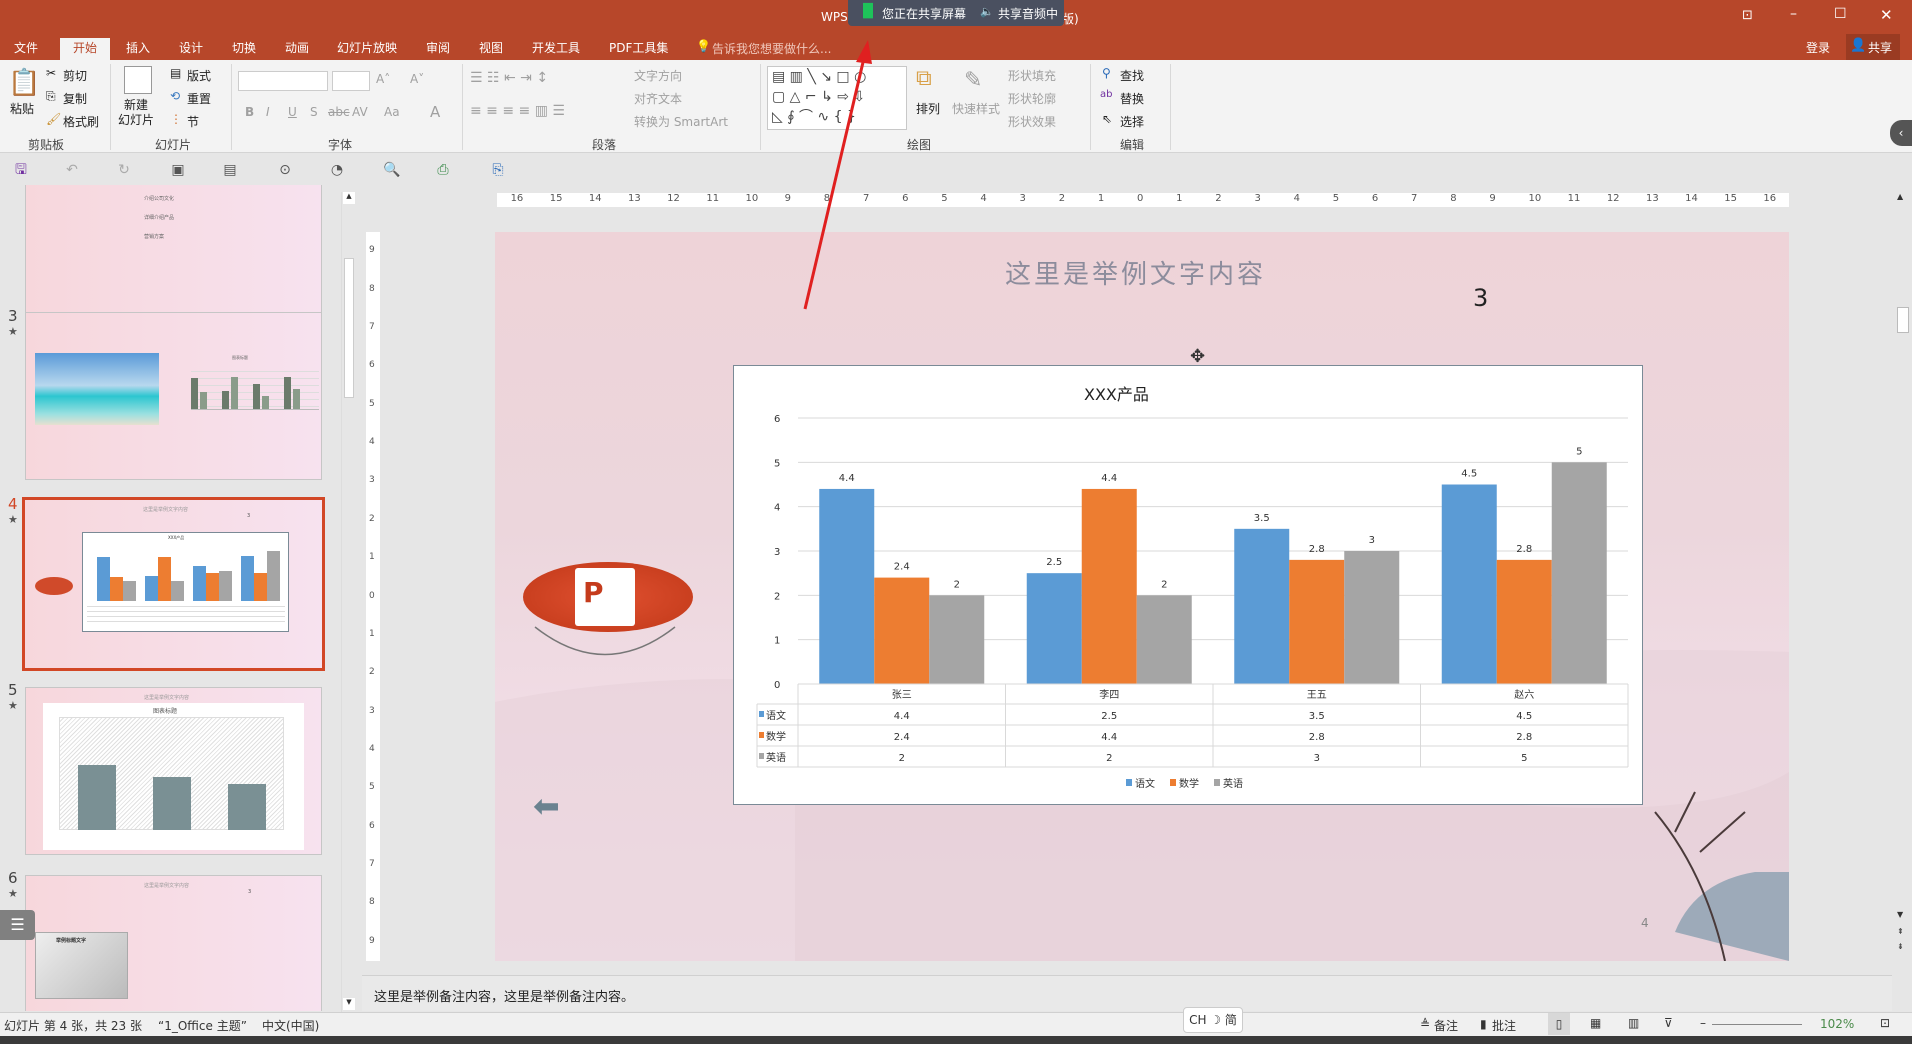  Describe the element at coordinates (178, 170) in the screenshot. I see `slideshow-from-start-icon: ▣` at that location.